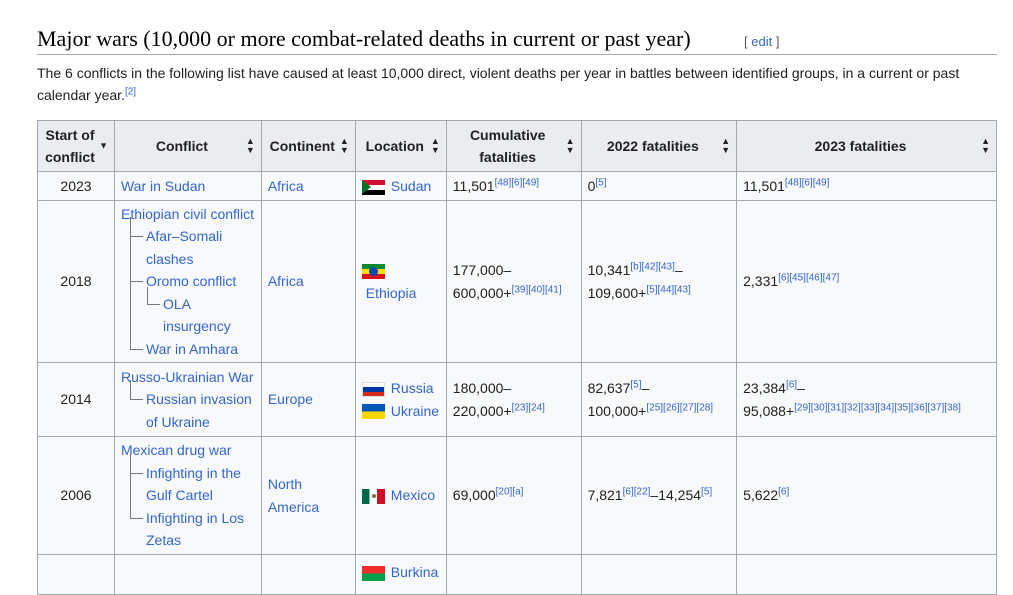 The image size is (1013, 595). I want to click on cell-start: 2023, so click(76, 186).